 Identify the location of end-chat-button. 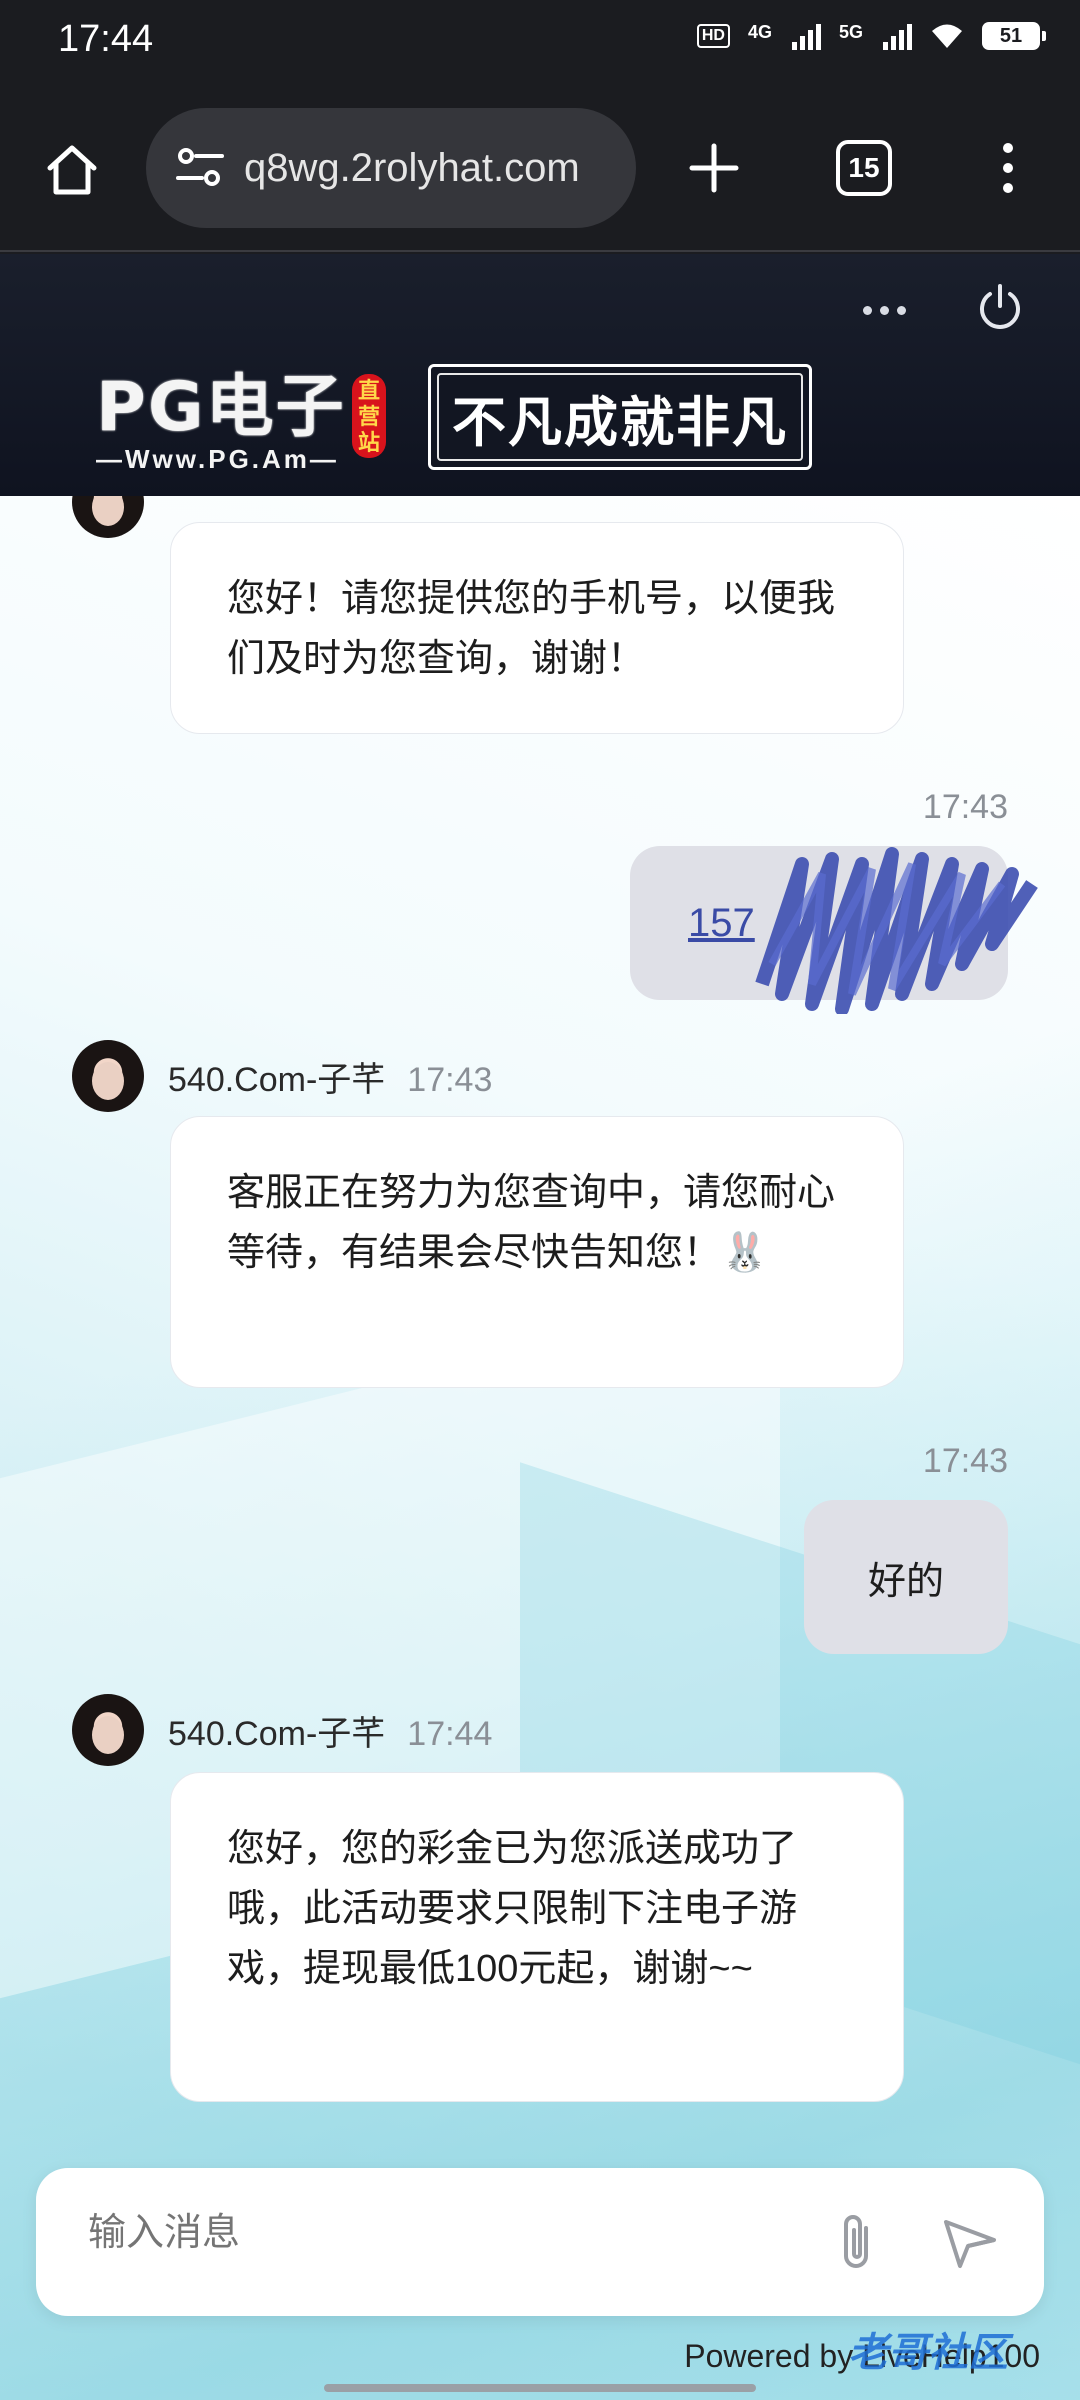
(1000, 308).